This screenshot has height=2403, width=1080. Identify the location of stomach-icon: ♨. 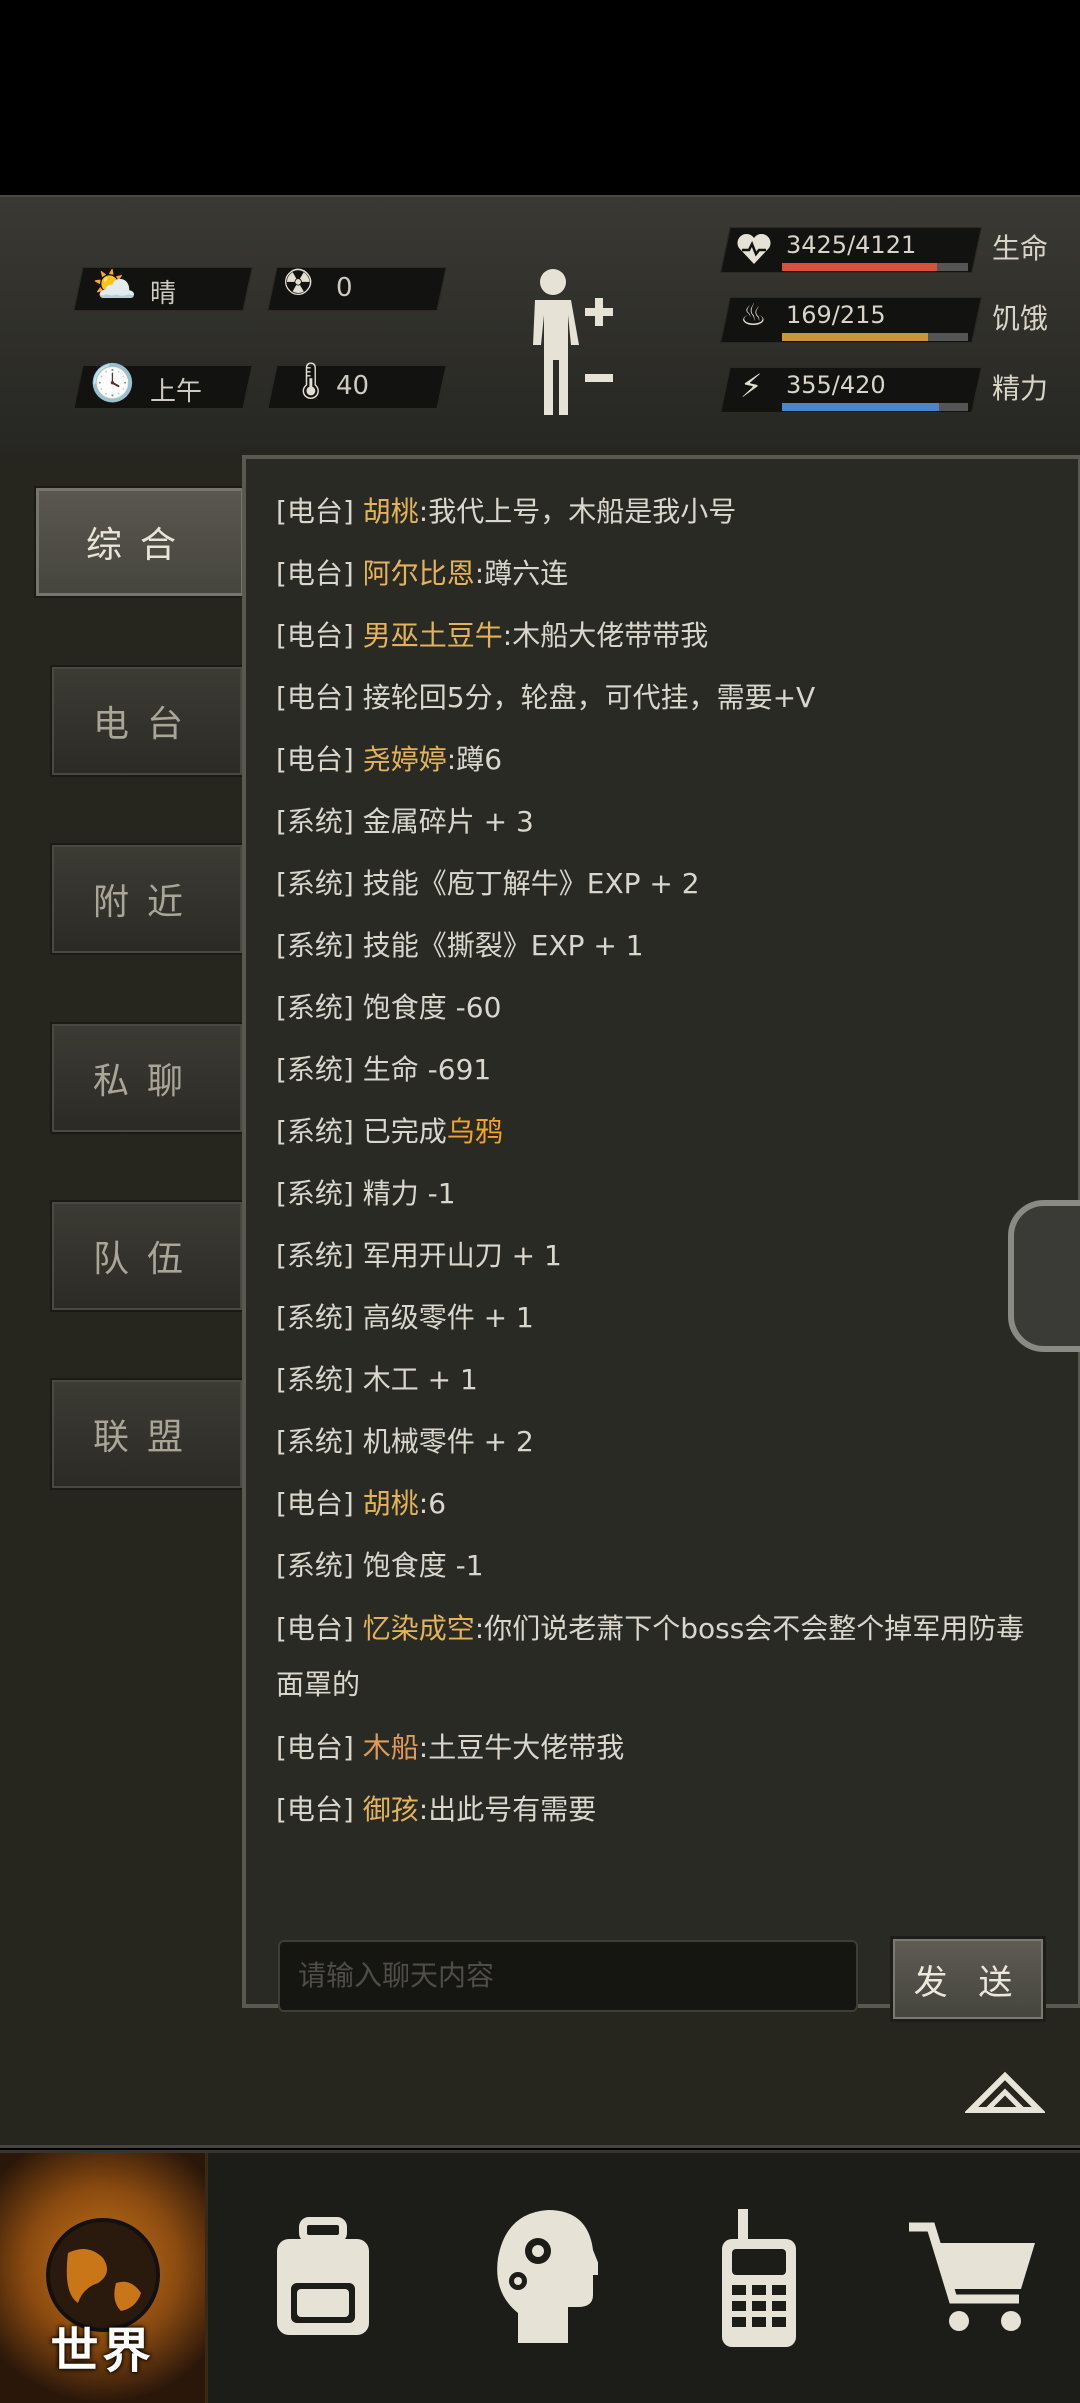
(753, 315).